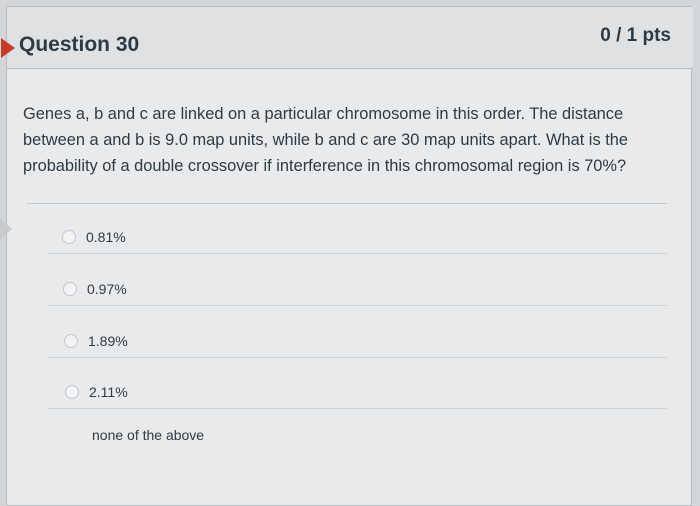 Image resolution: width=700 pixels, height=506 pixels. I want to click on answer-label: none of the above, so click(148, 435).